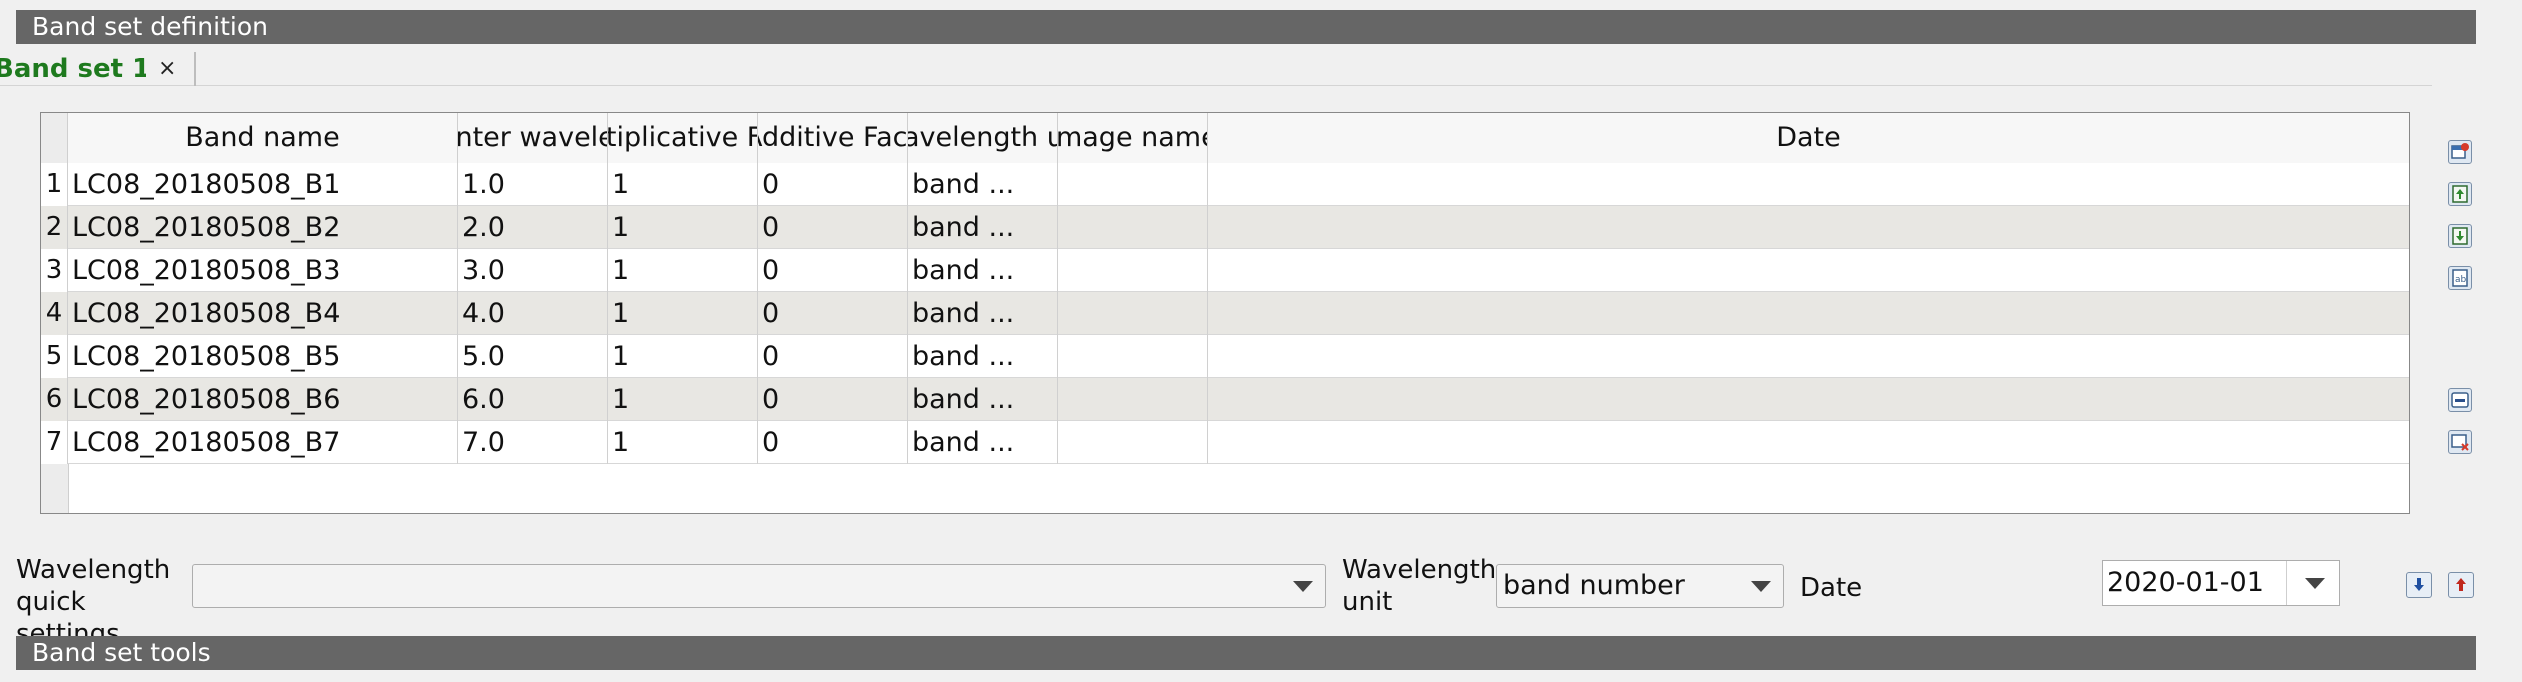  What do you see at coordinates (73, 69) in the screenshot?
I see `tab-label: Band set 1` at bounding box center [73, 69].